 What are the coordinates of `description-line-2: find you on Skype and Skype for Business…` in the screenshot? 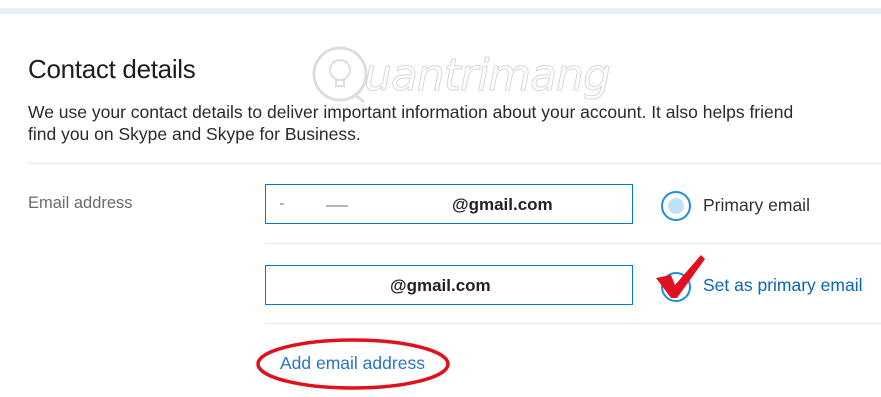 It's located at (194, 134).